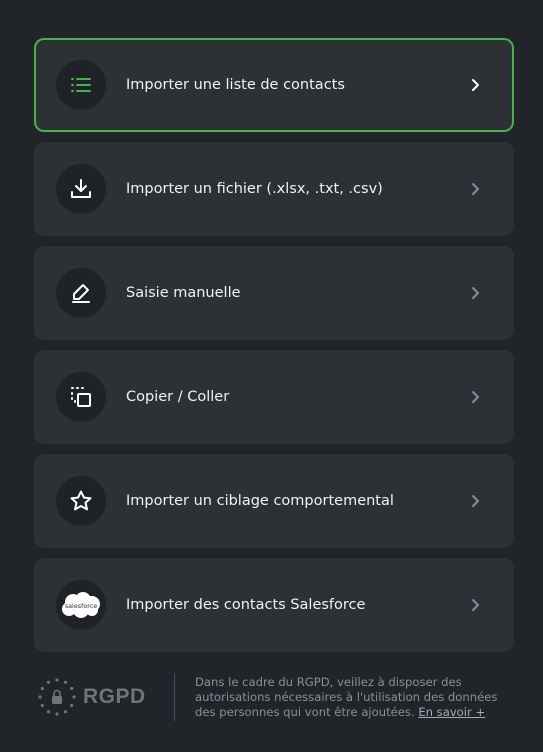 Image resolution: width=543 pixels, height=752 pixels. Describe the element at coordinates (183, 293) in the screenshot. I see `option-label: Saisie manuelle` at that location.